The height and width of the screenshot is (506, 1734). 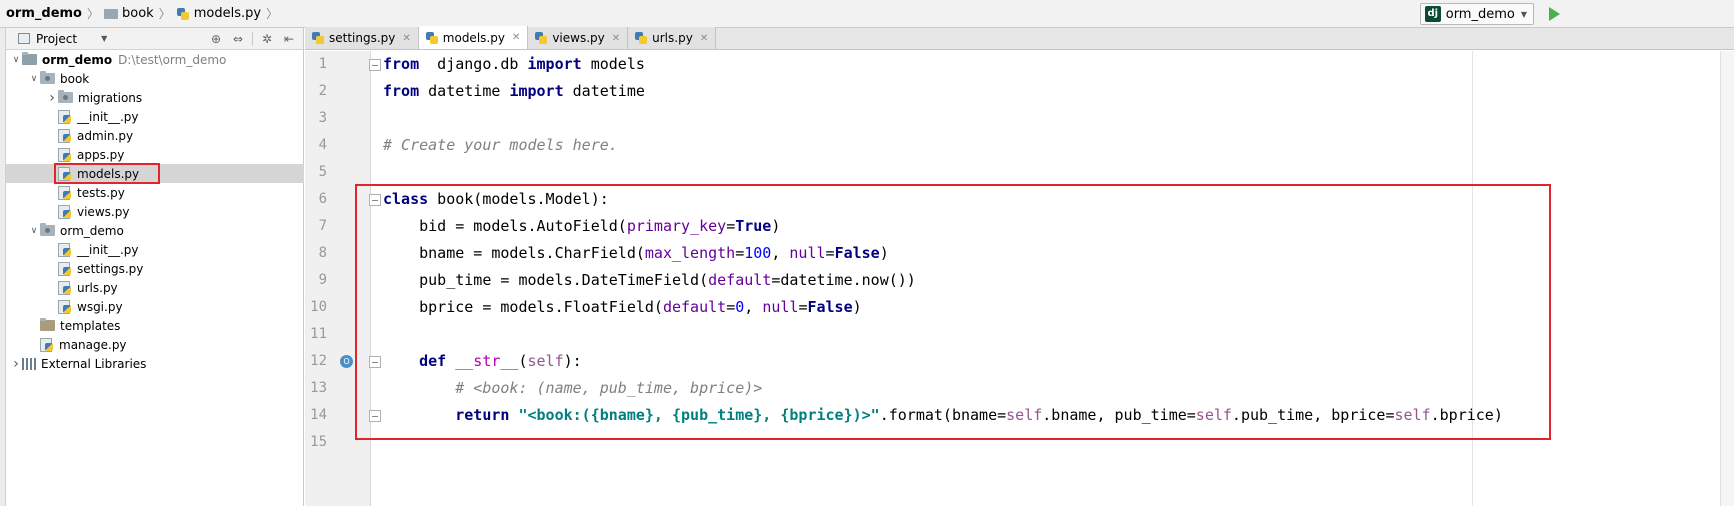 I want to click on tree-item-label: urls.py, so click(x=97, y=287).